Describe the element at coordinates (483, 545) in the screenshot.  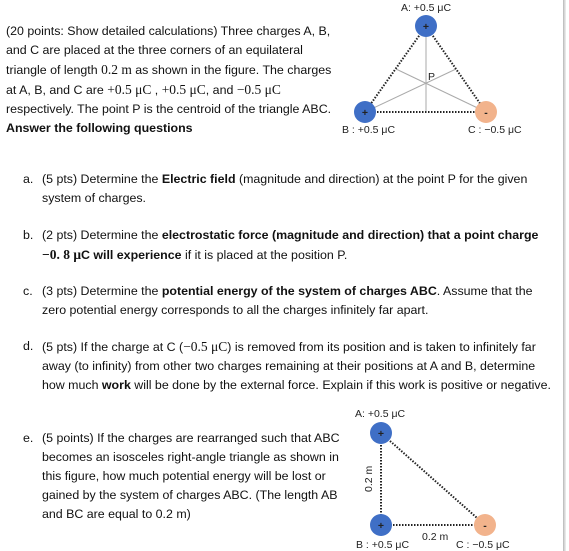
I see `label-charge-c: C : −0.5 μC` at that location.